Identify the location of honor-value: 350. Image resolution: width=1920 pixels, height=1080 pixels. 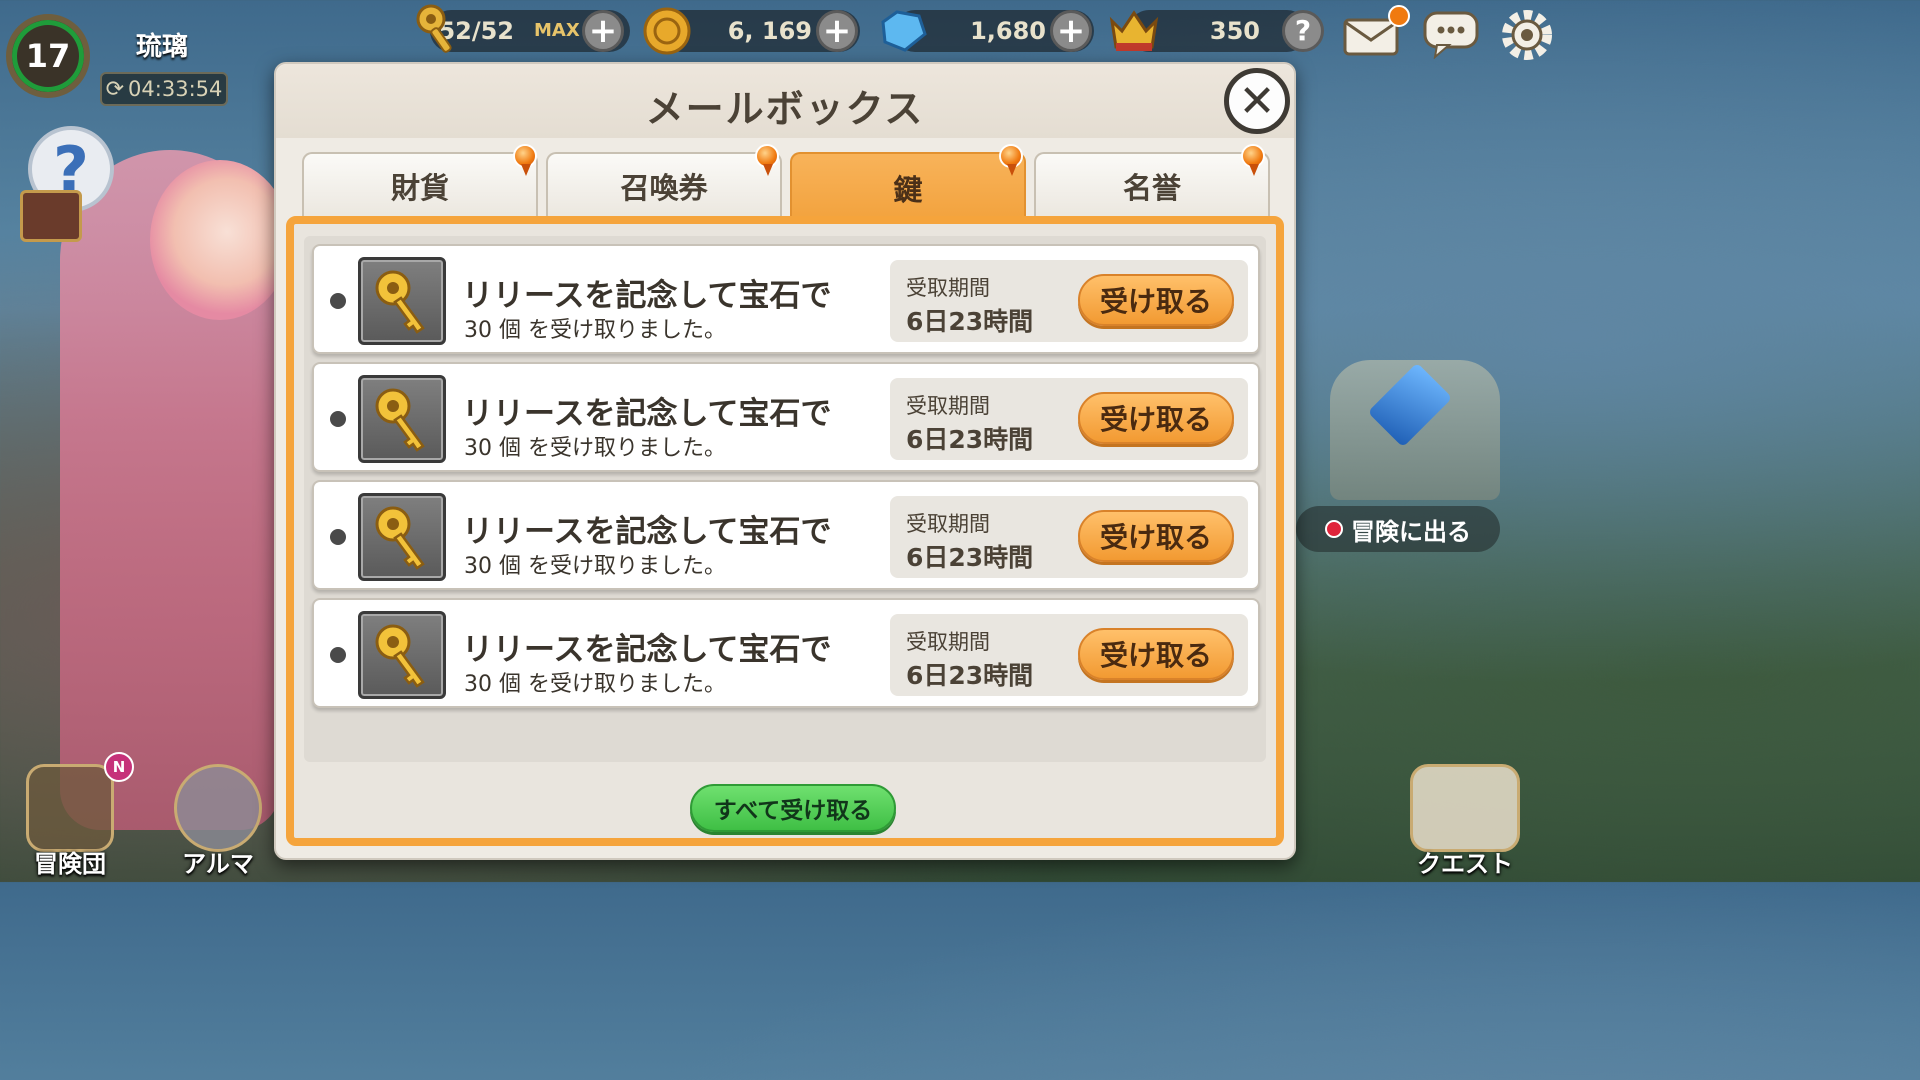
(1234, 31).